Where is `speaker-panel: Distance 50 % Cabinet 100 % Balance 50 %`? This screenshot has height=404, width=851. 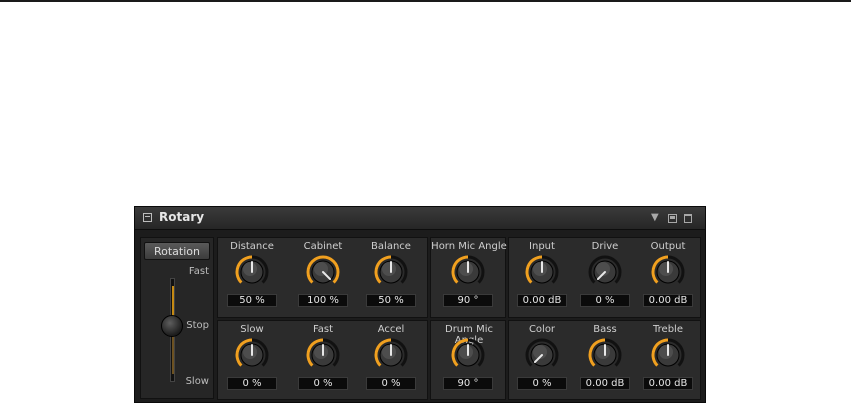 speaker-panel: Distance 50 % Cabinet 100 % Balance 50 % is located at coordinates (322, 277).